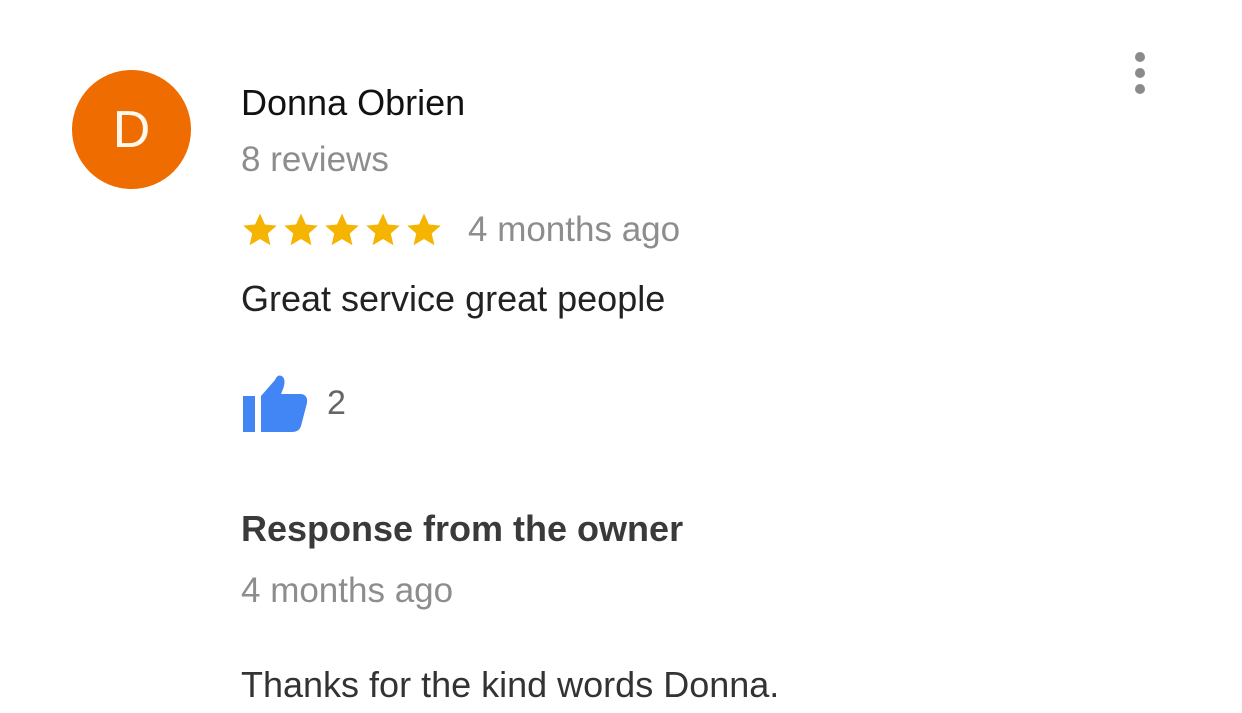 The height and width of the screenshot is (713, 1242). What do you see at coordinates (453, 298) in the screenshot?
I see `review-text: Great service great people` at bounding box center [453, 298].